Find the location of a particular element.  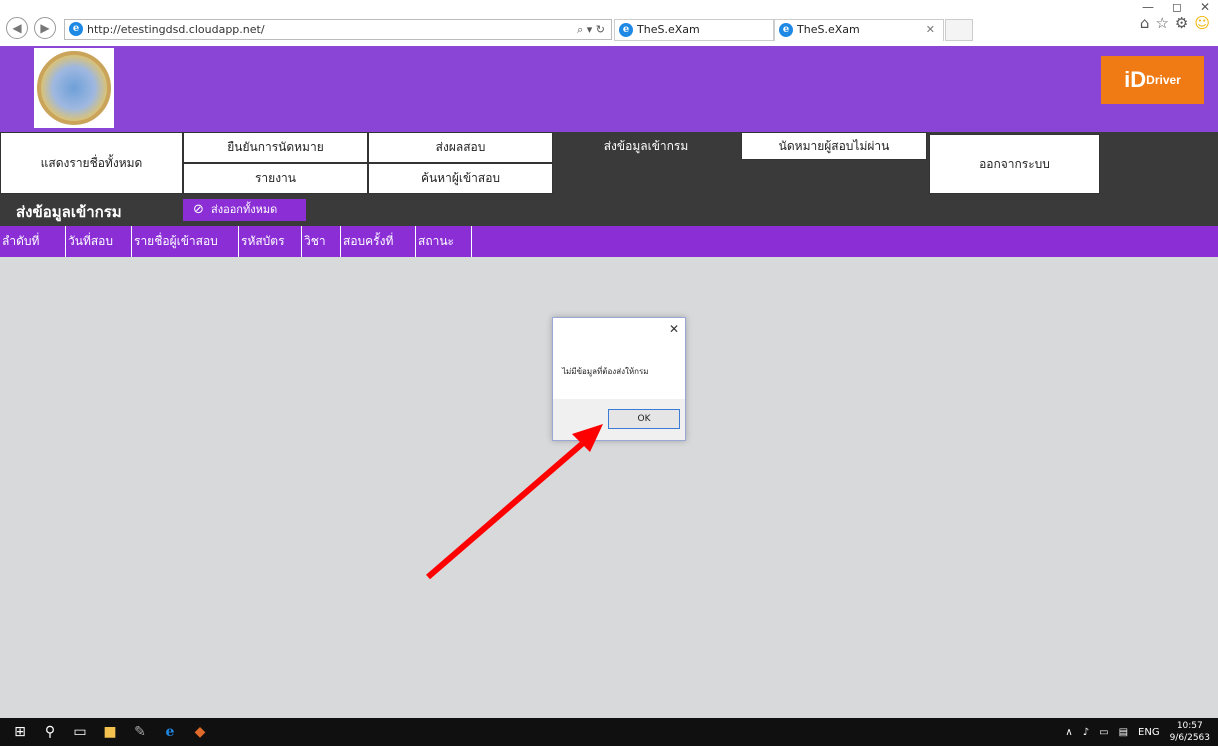

settings-icon: ⚙ is located at coordinates (1181, 23).